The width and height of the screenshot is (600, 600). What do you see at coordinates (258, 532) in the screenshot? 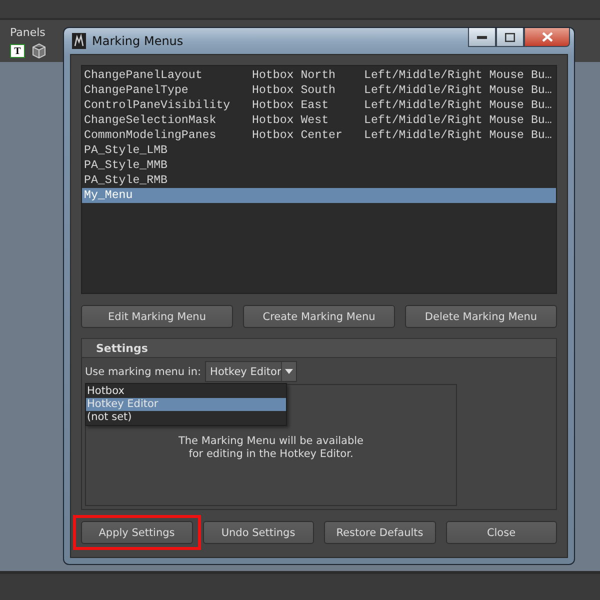
I see `footer-button: Undo Settings` at bounding box center [258, 532].